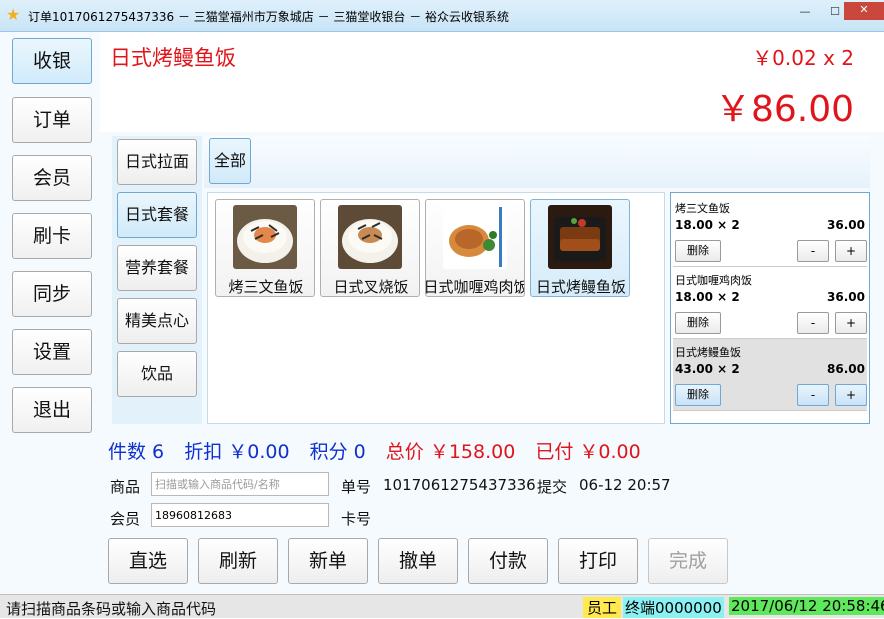 This screenshot has height=619, width=884. Describe the element at coordinates (370, 237) in the screenshot. I see `chashu-rice-bowl-icon` at that location.